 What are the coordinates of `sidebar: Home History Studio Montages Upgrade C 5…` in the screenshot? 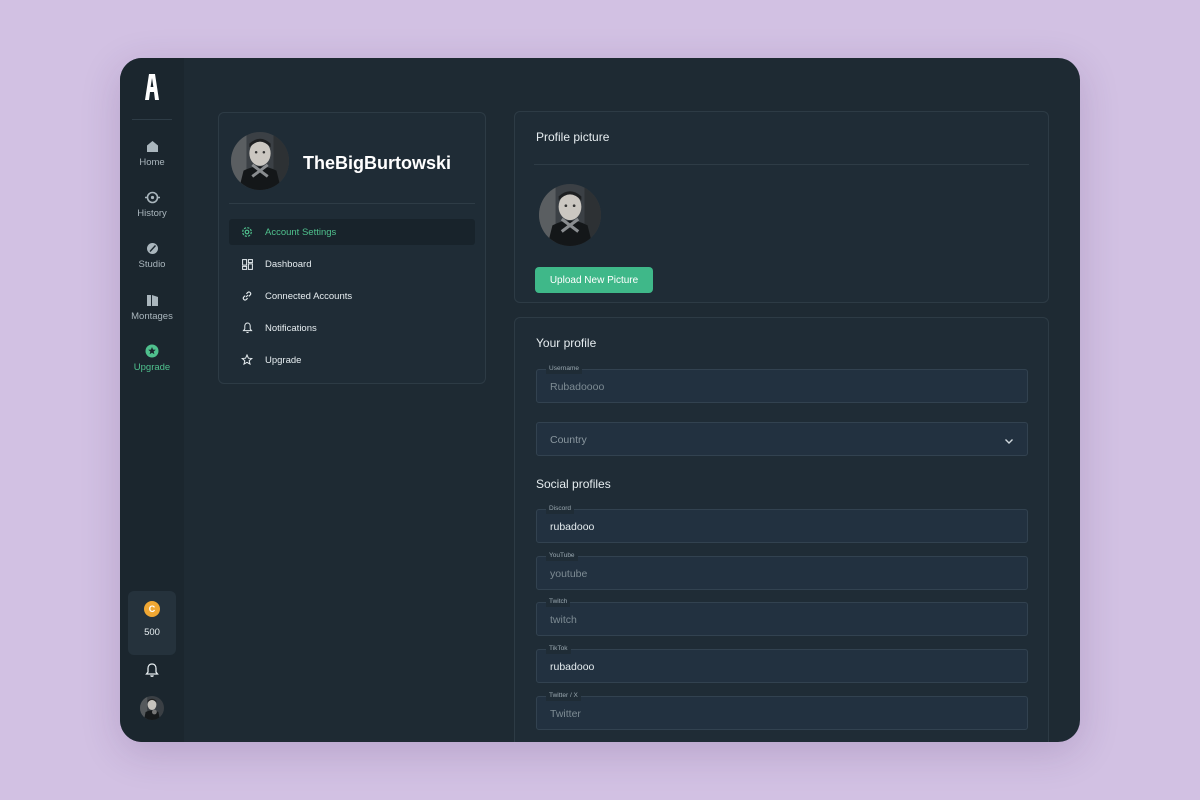 It's located at (152, 400).